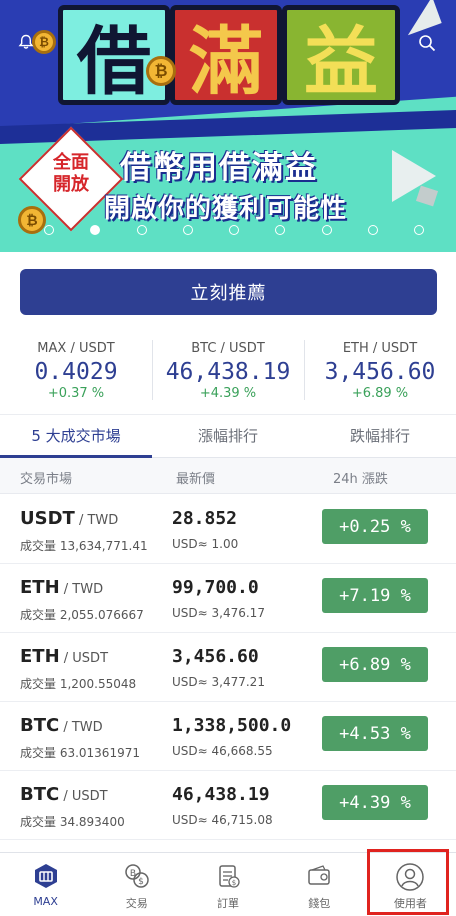  What do you see at coordinates (375, 733) in the screenshot?
I see `row-change-badge: +4.53 %` at bounding box center [375, 733].